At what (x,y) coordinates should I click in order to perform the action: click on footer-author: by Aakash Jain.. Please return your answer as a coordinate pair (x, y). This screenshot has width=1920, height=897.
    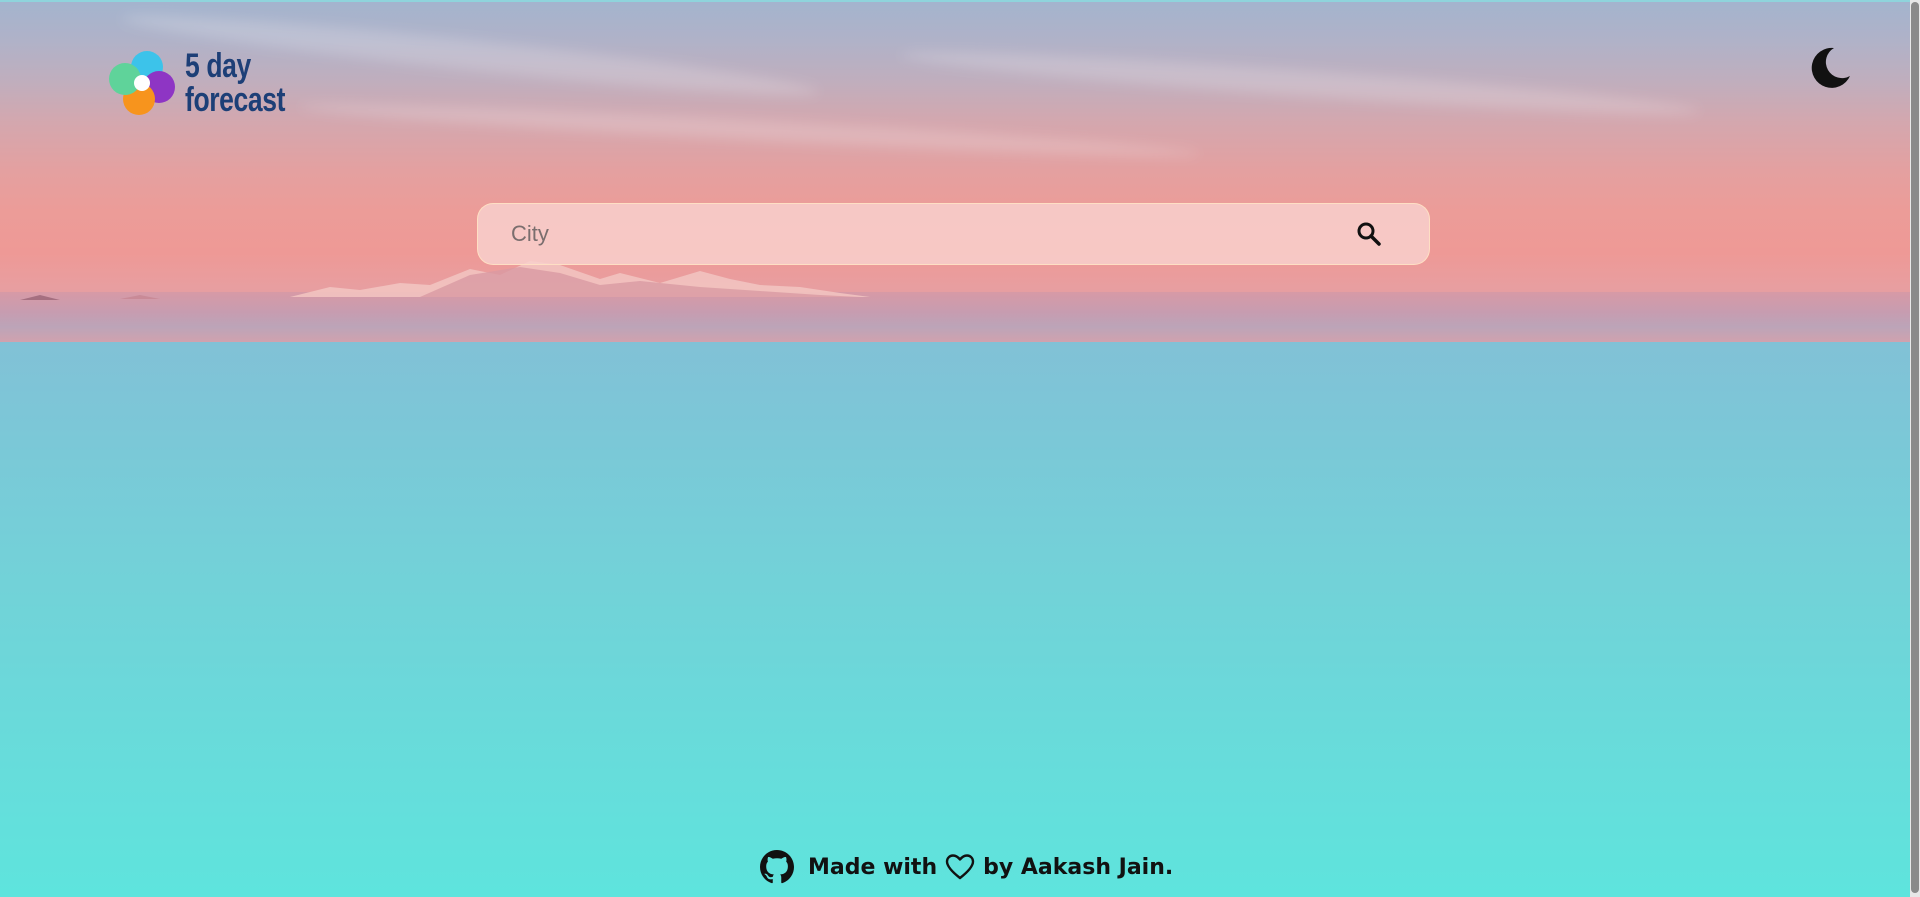
    Looking at the image, I should click on (1078, 867).